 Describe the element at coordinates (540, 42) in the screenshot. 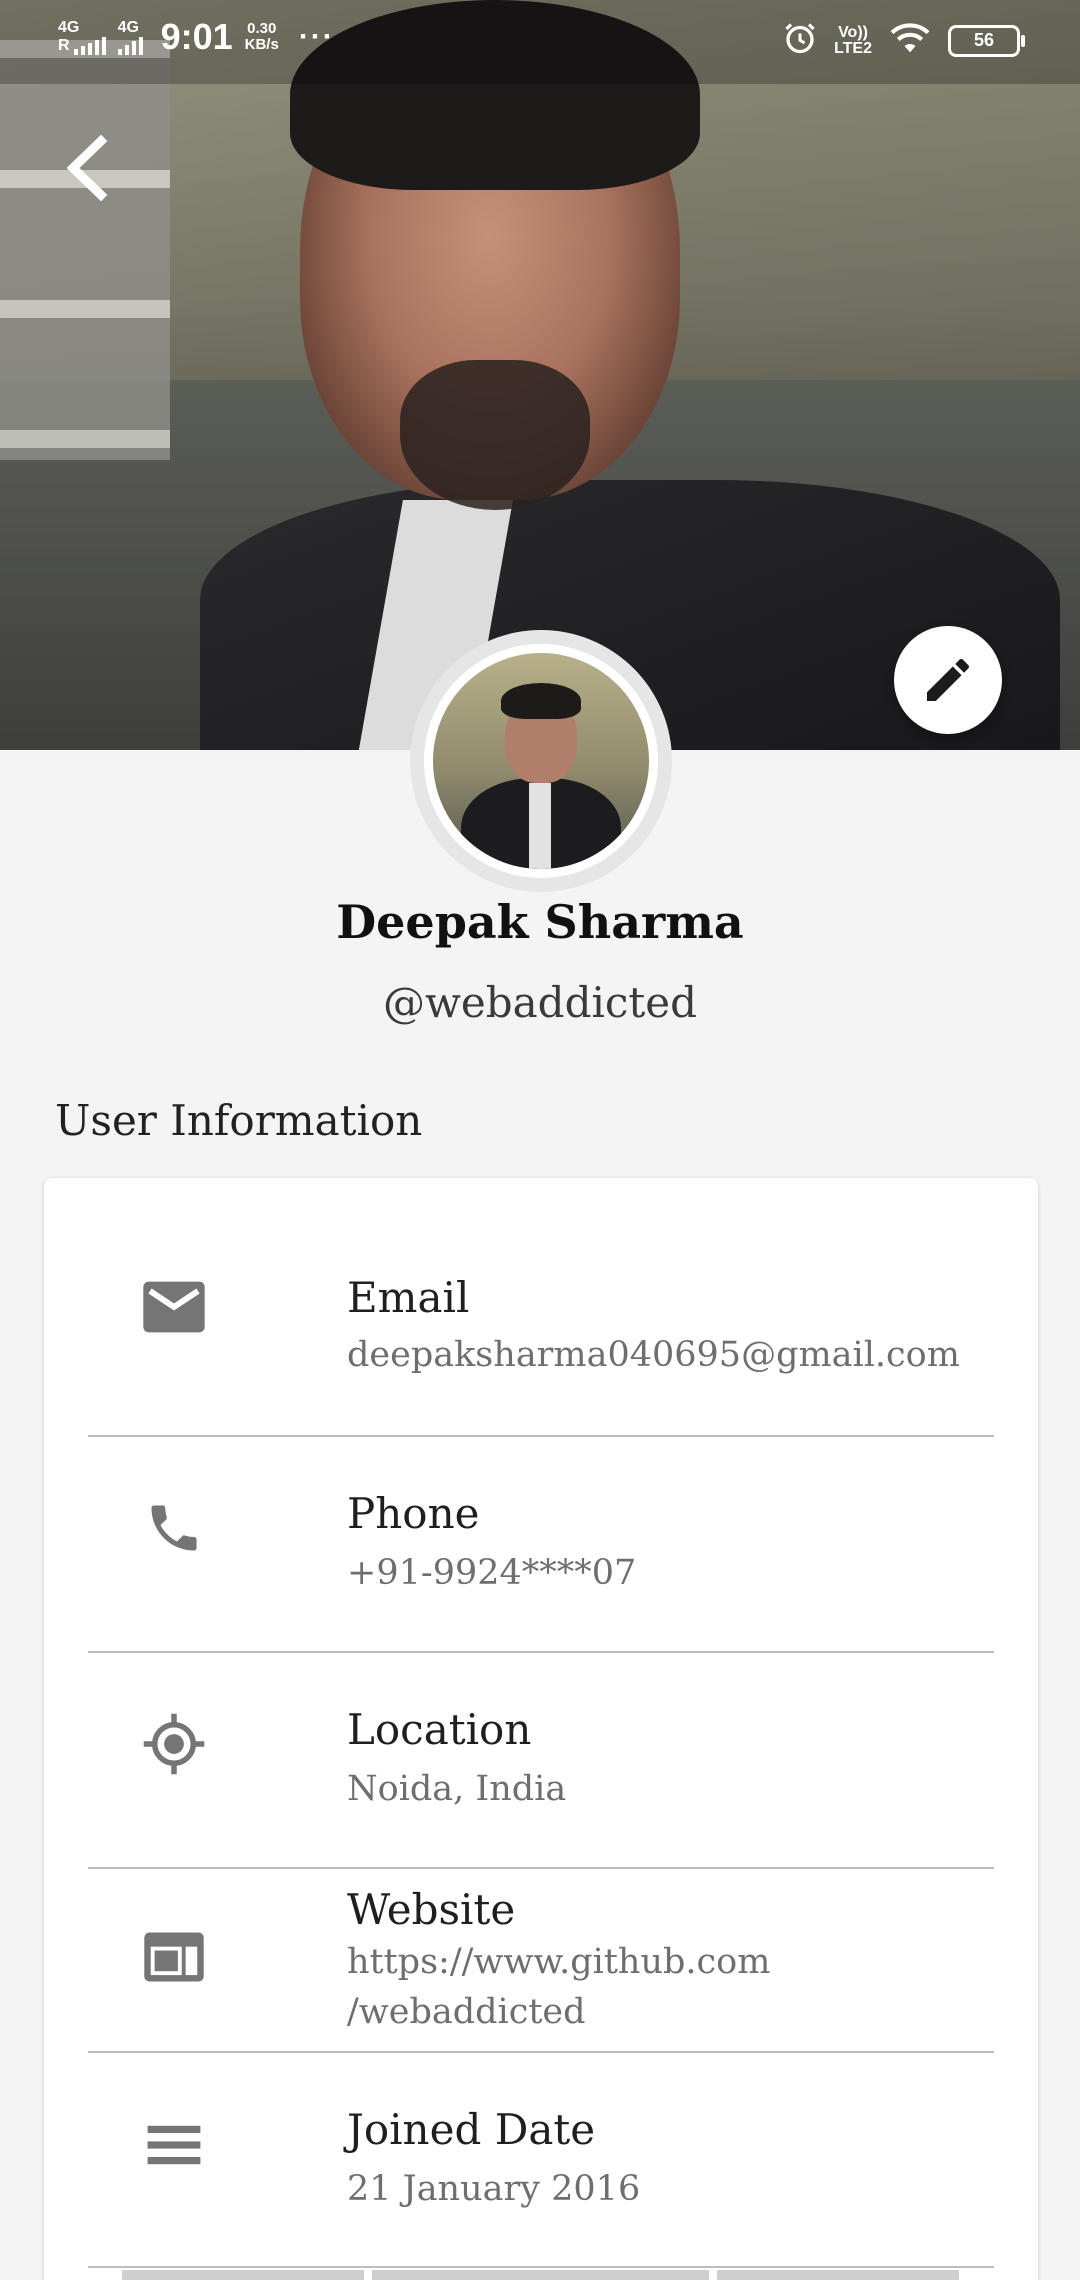

I see `status-bar: 4G R 4G 9:01 0.30 KB/s ··· Vo)) LTE2 56` at that location.